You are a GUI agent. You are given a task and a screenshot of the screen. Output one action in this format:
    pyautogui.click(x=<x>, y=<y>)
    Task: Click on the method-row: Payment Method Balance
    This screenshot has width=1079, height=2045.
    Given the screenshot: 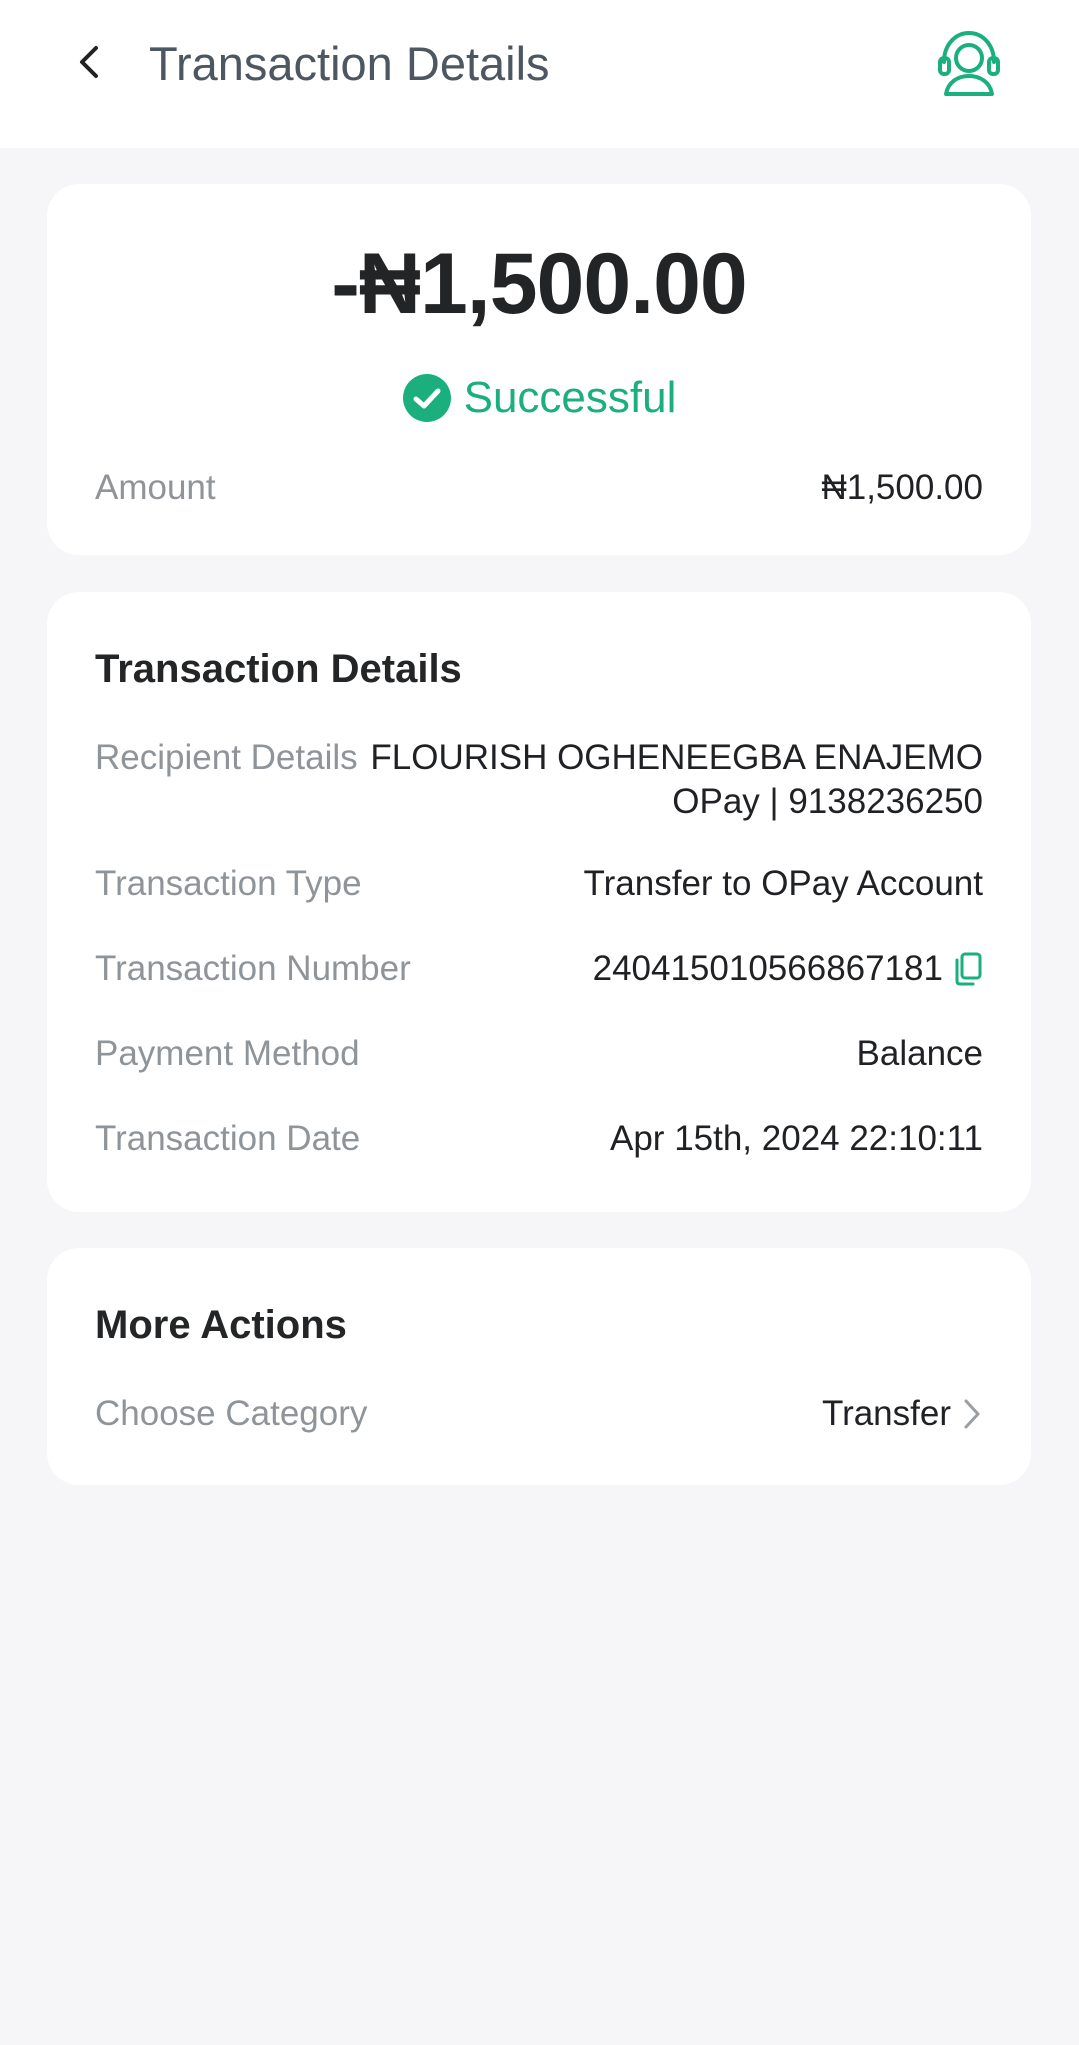 What is the action you would take?
    pyautogui.click(x=539, y=1054)
    